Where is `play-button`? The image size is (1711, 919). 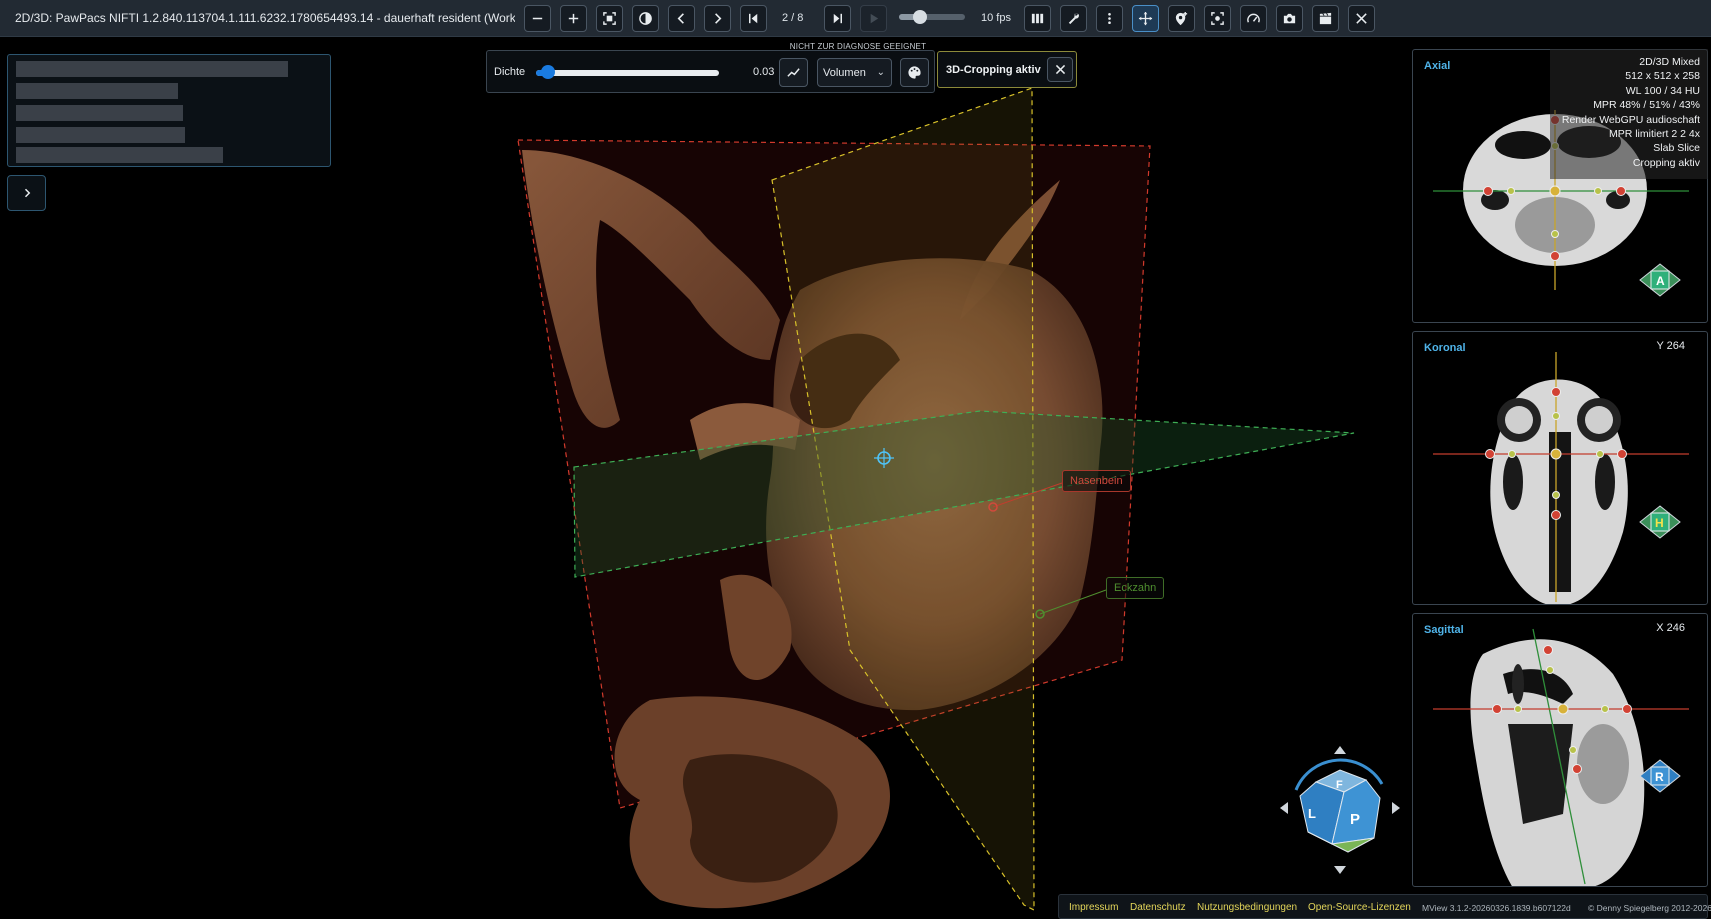 play-button is located at coordinates (873, 18).